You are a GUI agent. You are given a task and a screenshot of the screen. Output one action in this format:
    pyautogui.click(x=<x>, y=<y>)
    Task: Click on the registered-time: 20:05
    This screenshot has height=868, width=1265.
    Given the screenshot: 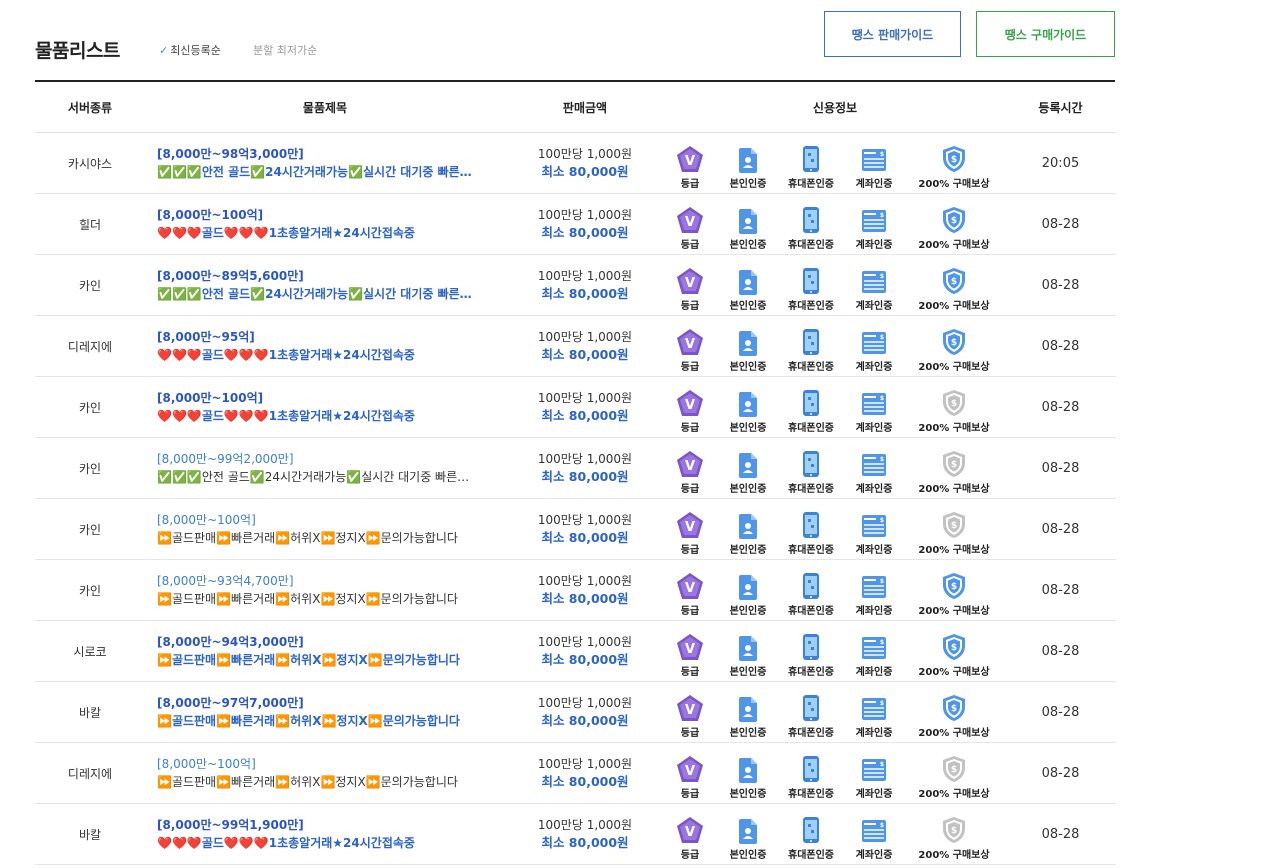 What is the action you would take?
    pyautogui.click(x=1060, y=163)
    